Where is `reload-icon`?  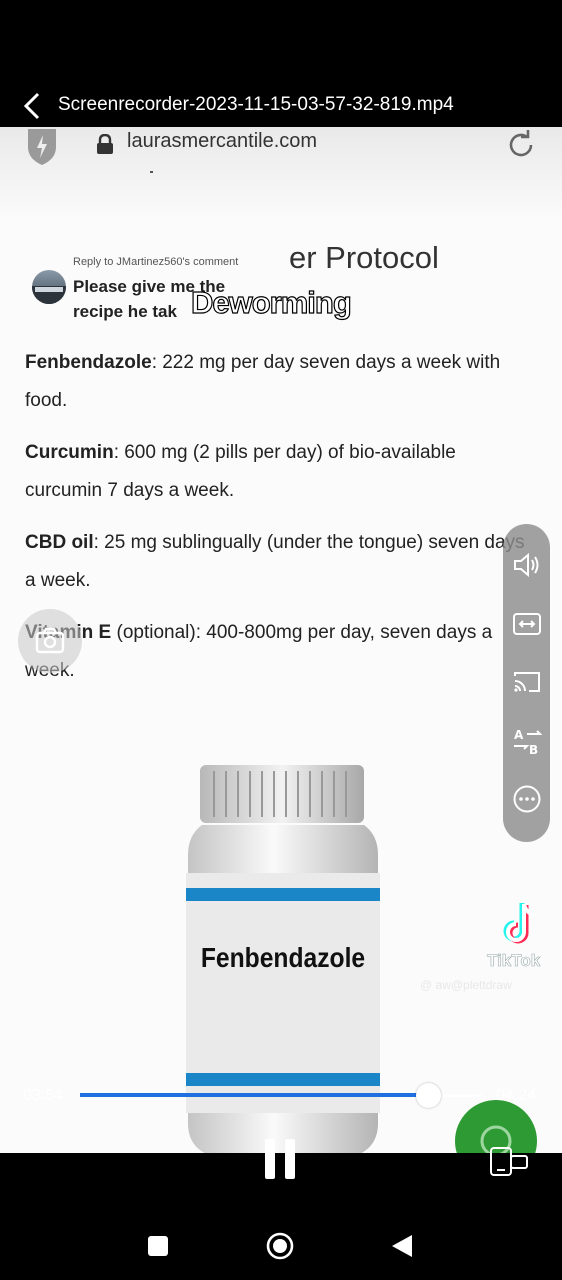 reload-icon is located at coordinates (521, 145).